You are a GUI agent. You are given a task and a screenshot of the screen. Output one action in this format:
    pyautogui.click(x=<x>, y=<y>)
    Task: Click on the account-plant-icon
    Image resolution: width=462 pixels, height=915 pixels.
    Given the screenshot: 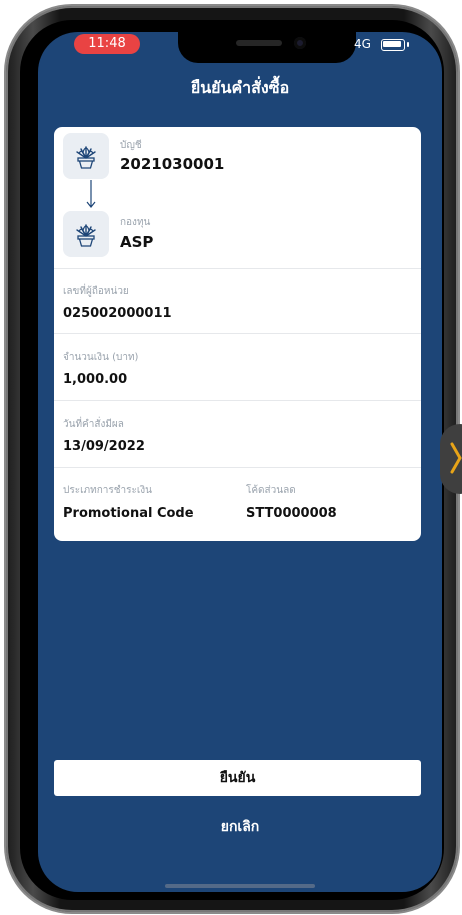 What is the action you would take?
    pyautogui.click(x=86, y=156)
    